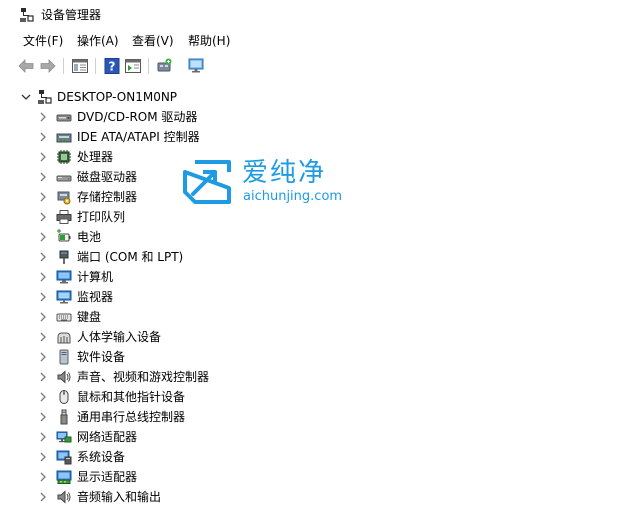  Describe the element at coordinates (308, 317) in the screenshot. I see `tree-item: 键盘` at that location.